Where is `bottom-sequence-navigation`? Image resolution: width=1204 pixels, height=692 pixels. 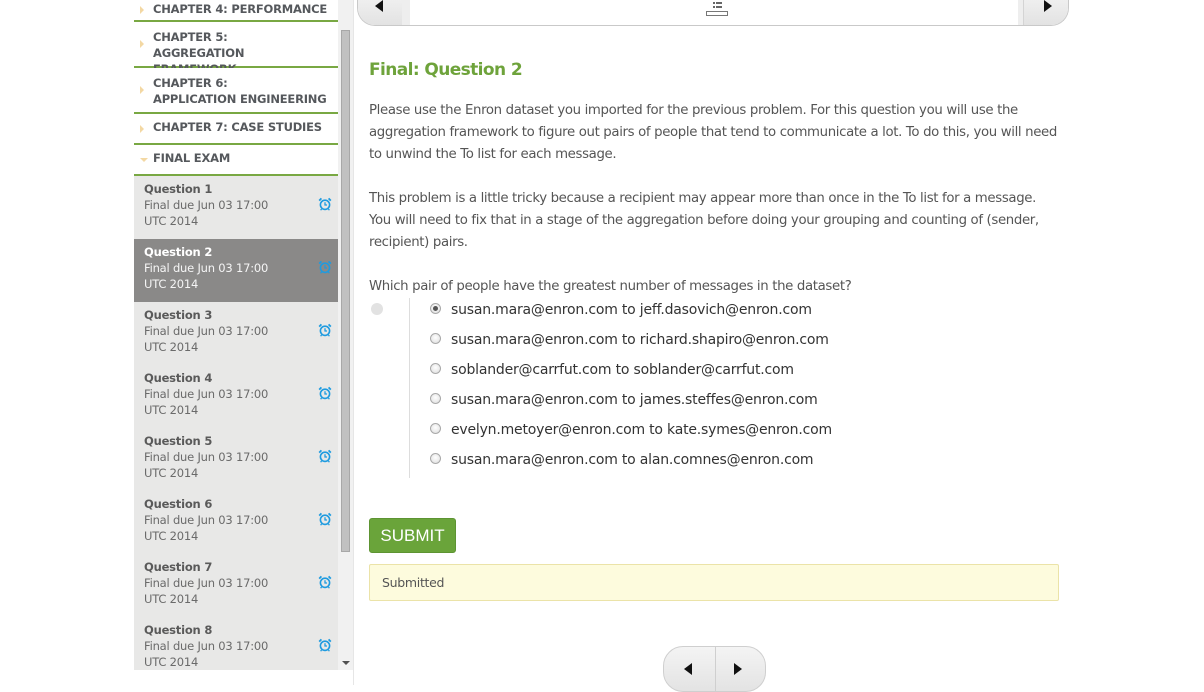 bottom-sequence-navigation is located at coordinates (714, 669).